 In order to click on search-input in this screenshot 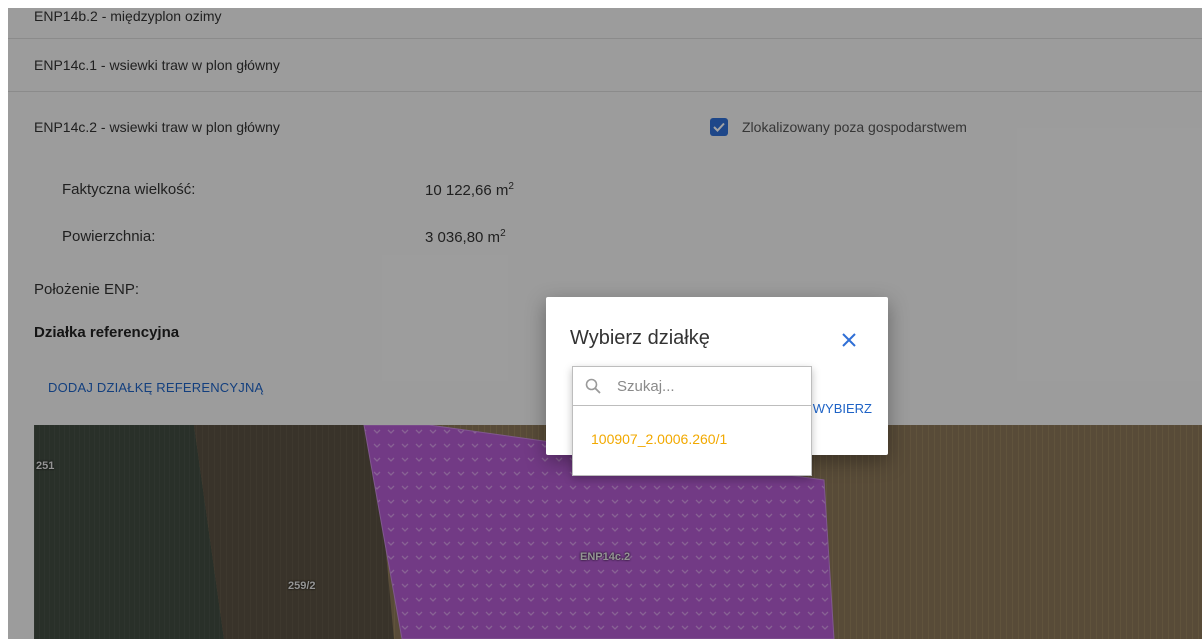, I will do `click(707, 386)`.